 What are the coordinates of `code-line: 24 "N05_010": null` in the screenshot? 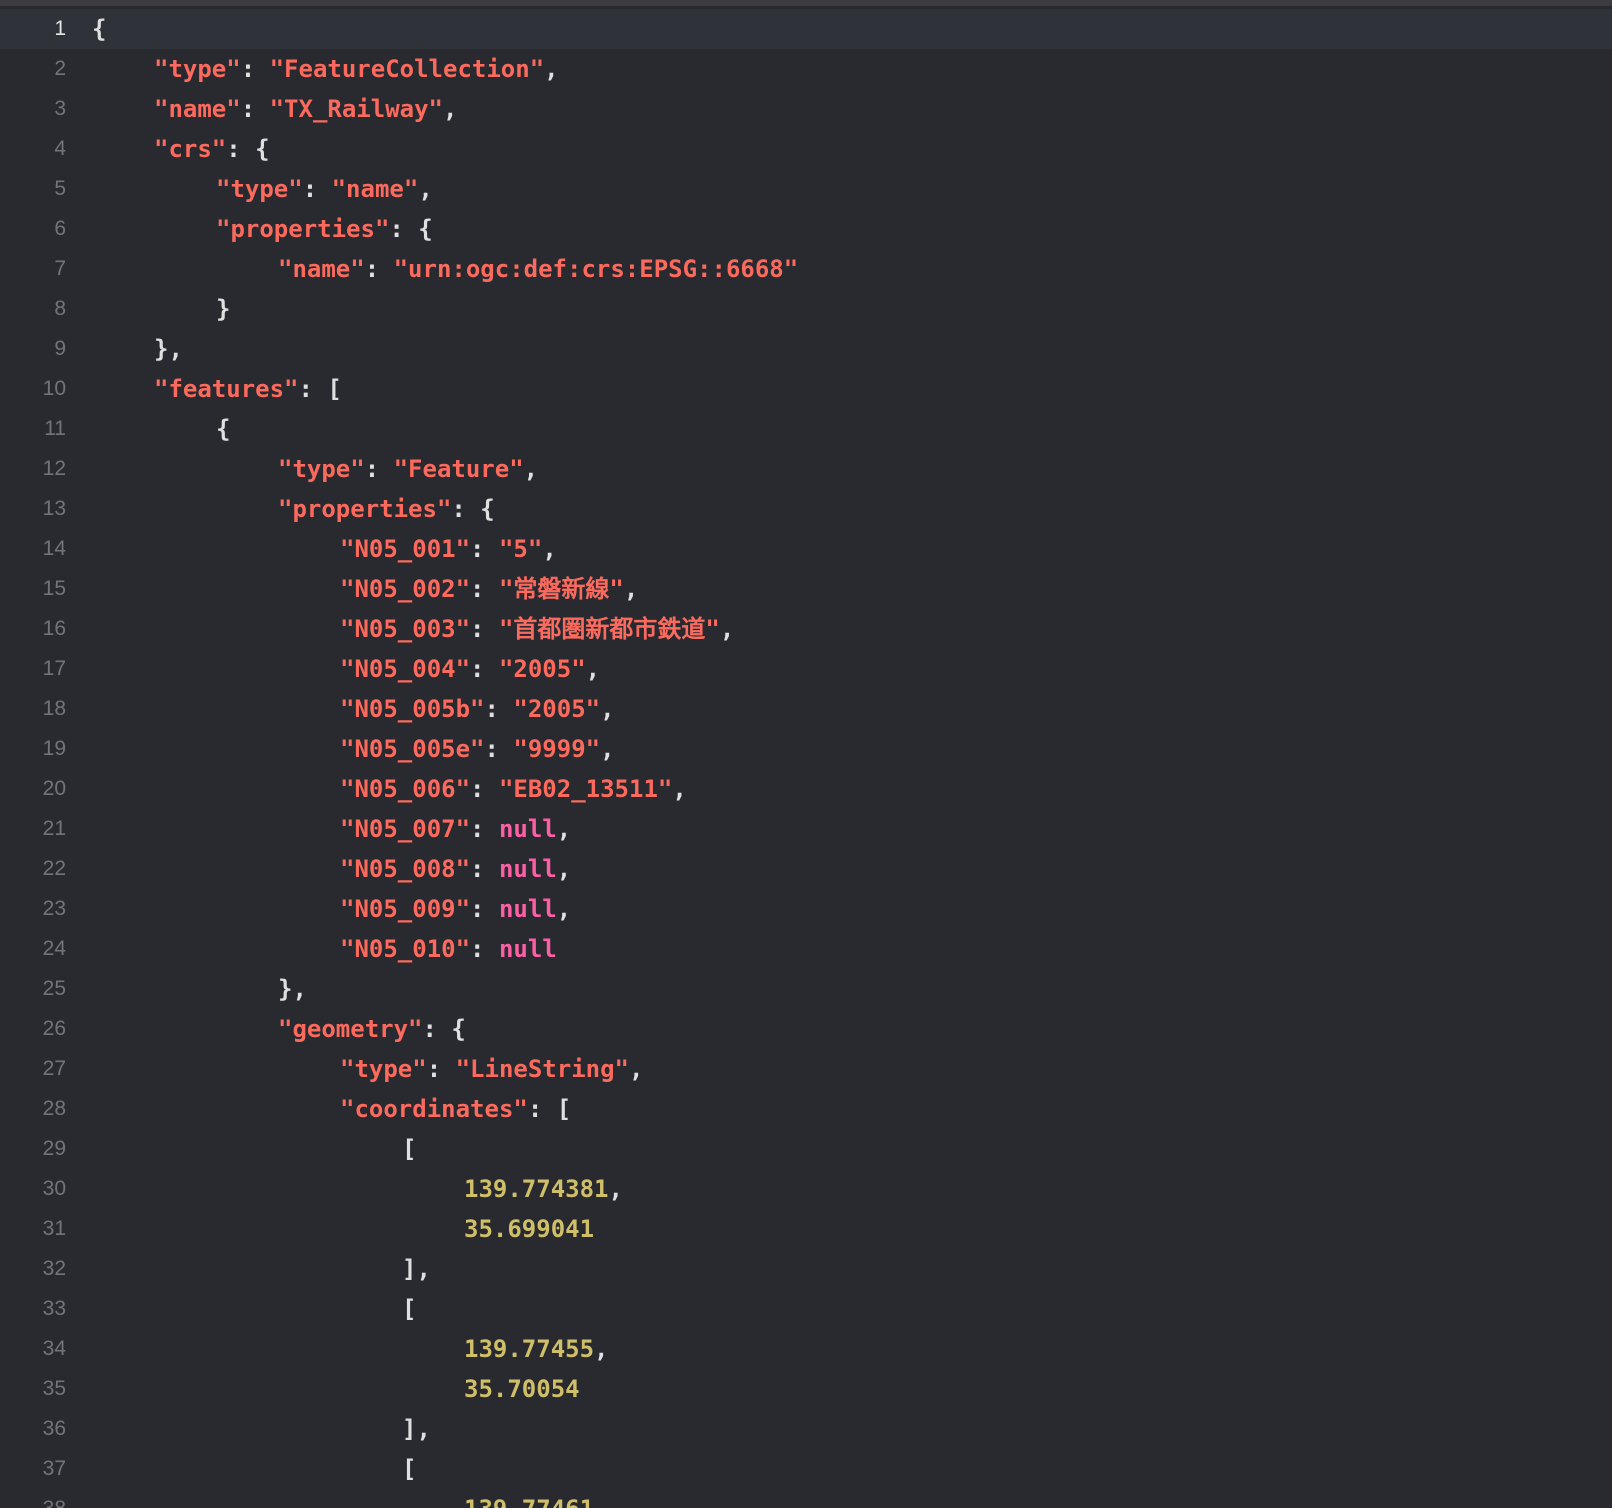 It's located at (806, 949).